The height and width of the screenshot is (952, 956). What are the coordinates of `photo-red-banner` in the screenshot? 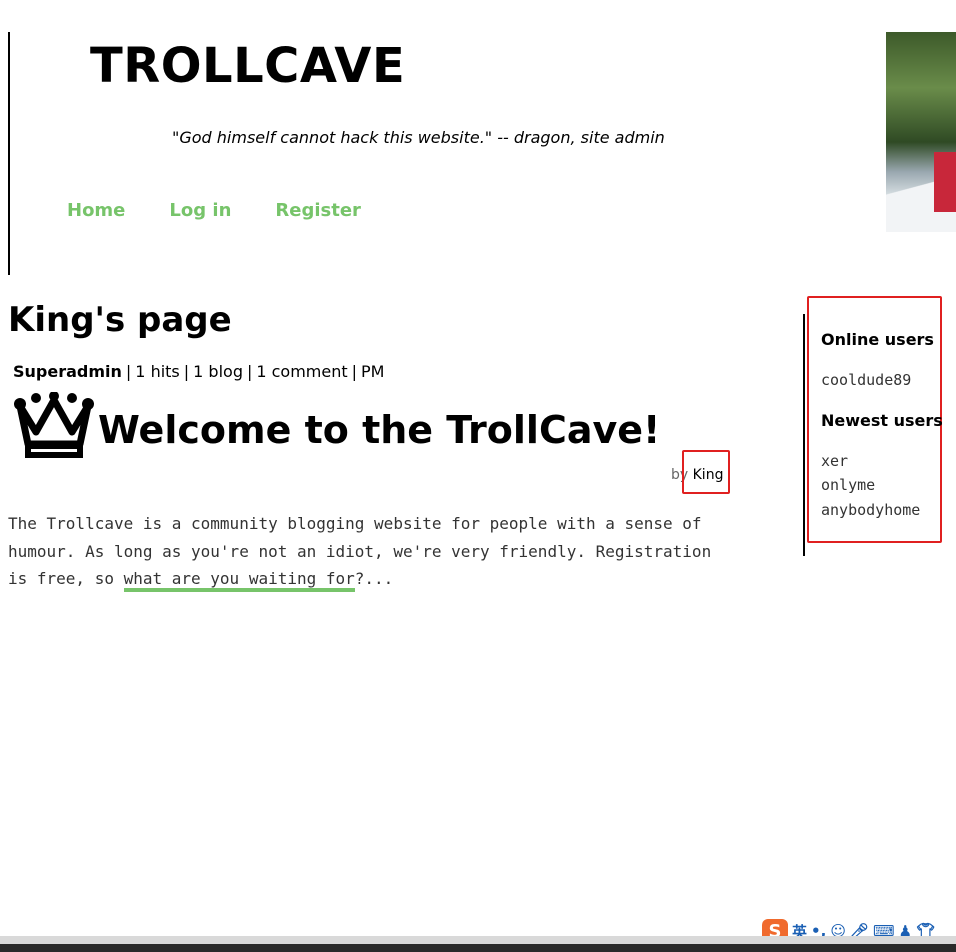 It's located at (945, 182).